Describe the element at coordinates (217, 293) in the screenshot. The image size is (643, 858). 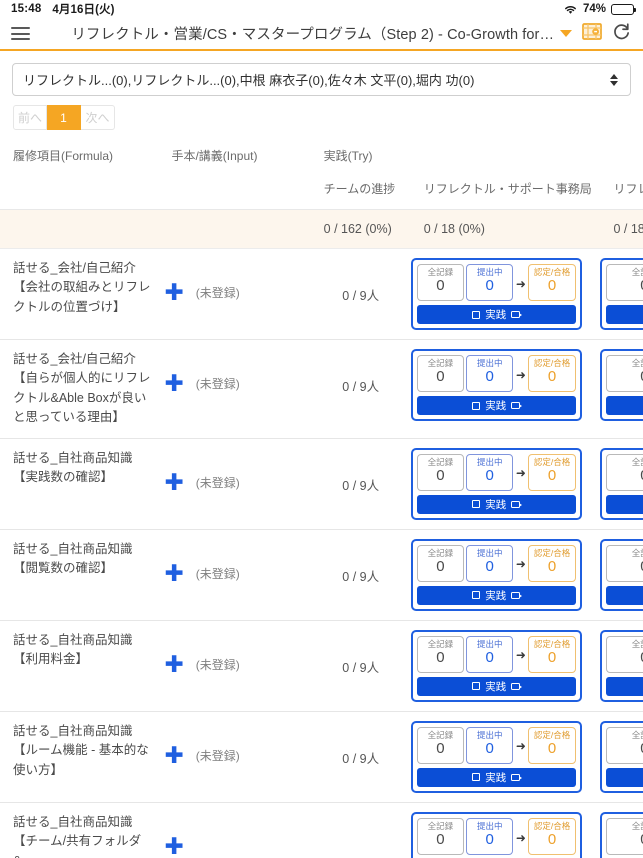
I see `row-input-status: (未登録)` at that location.